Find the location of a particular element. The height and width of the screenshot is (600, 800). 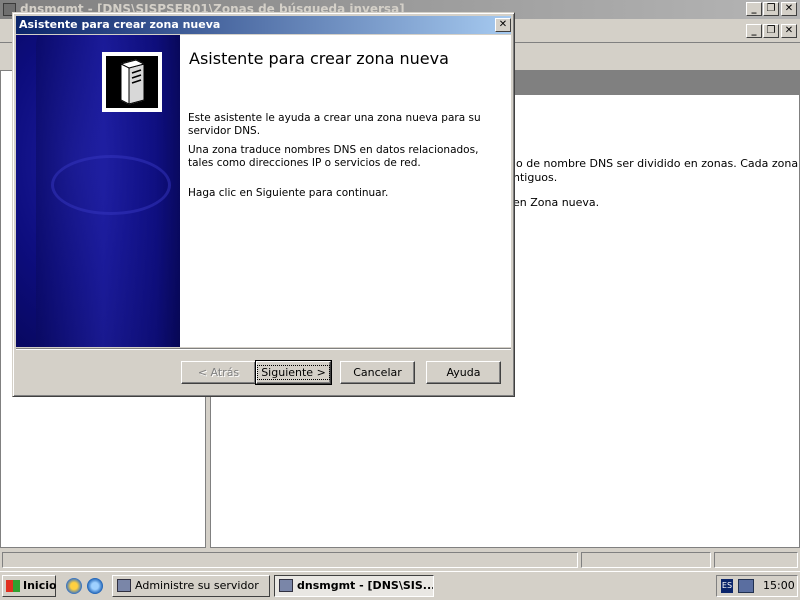

start-button: Inicio is located at coordinates (29, 586).